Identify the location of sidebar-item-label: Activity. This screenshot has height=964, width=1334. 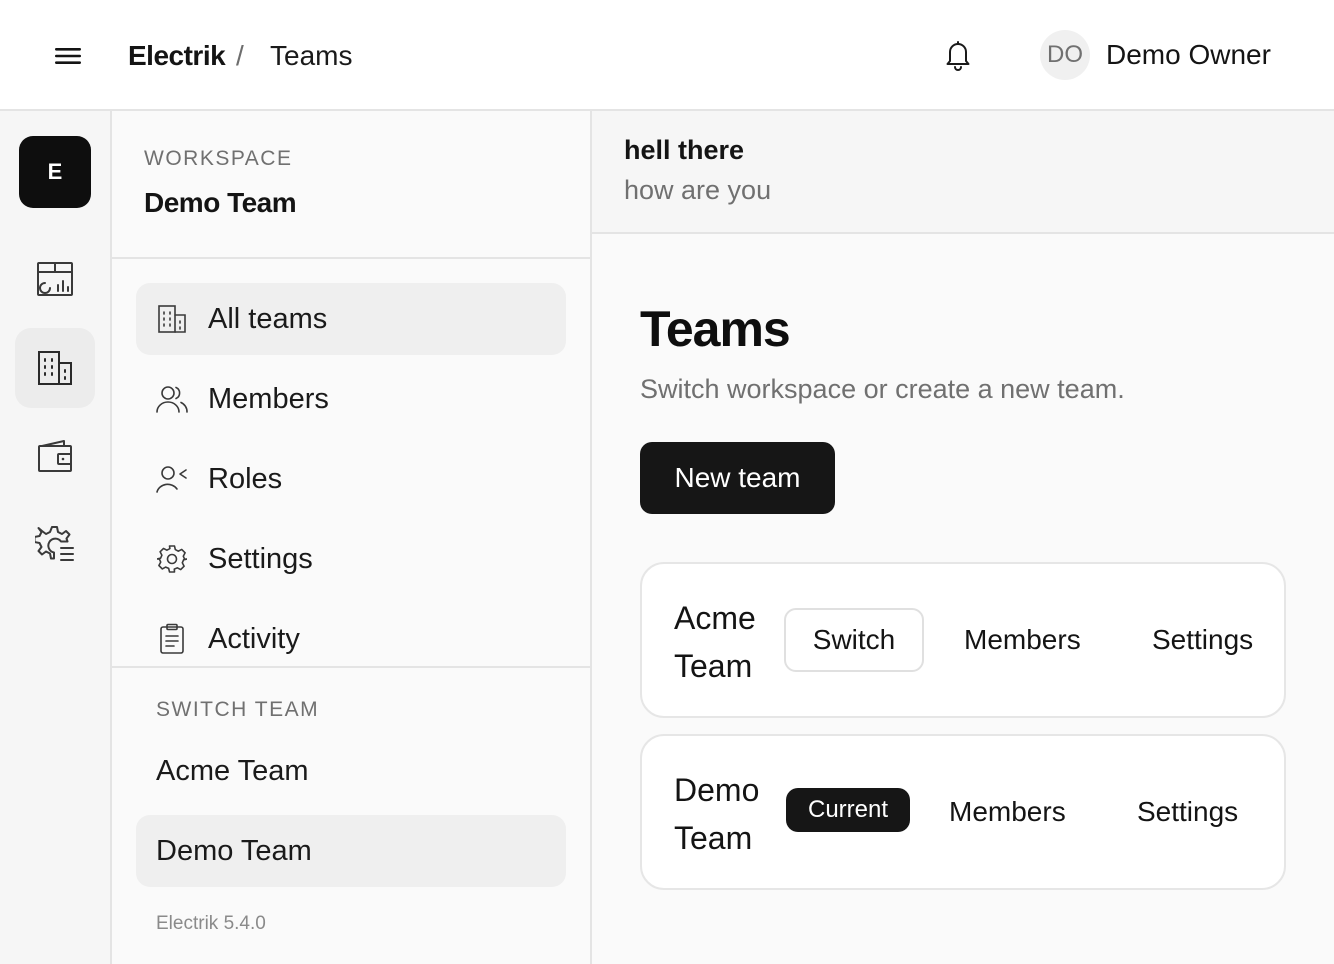
(254, 639).